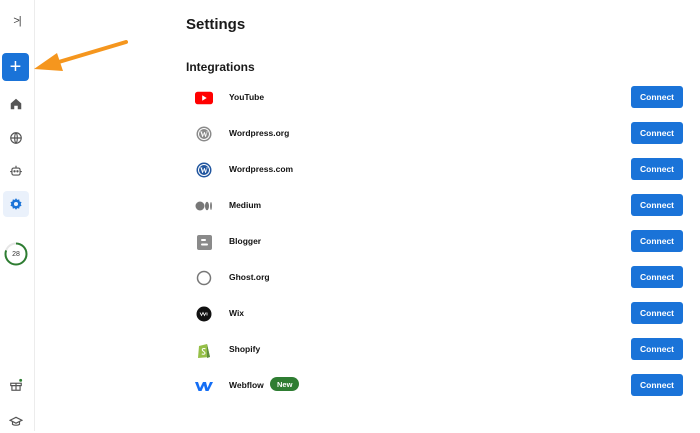 The height and width of the screenshot is (433, 700). Describe the element at coordinates (249, 277) in the screenshot. I see `integration-name: Ghost.org` at that location.